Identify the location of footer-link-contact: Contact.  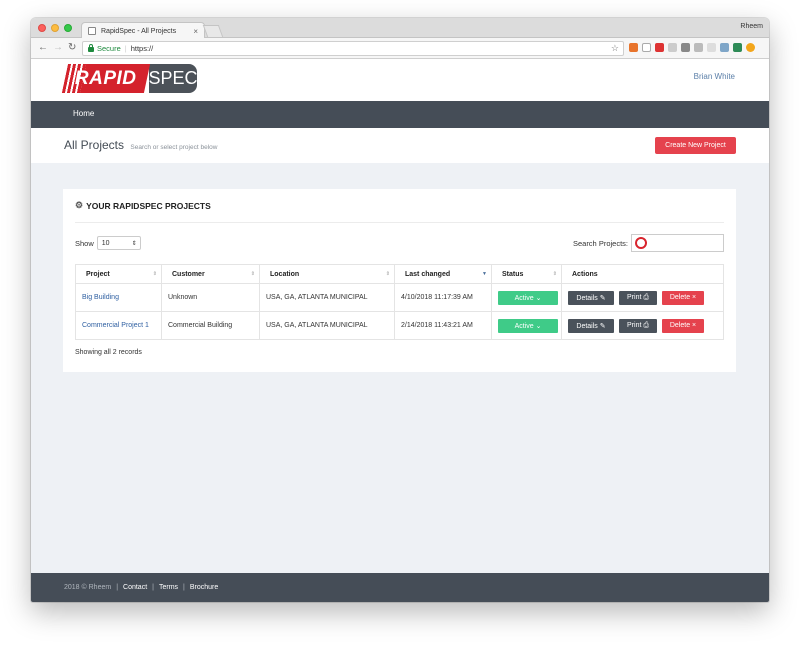
(135, 587).